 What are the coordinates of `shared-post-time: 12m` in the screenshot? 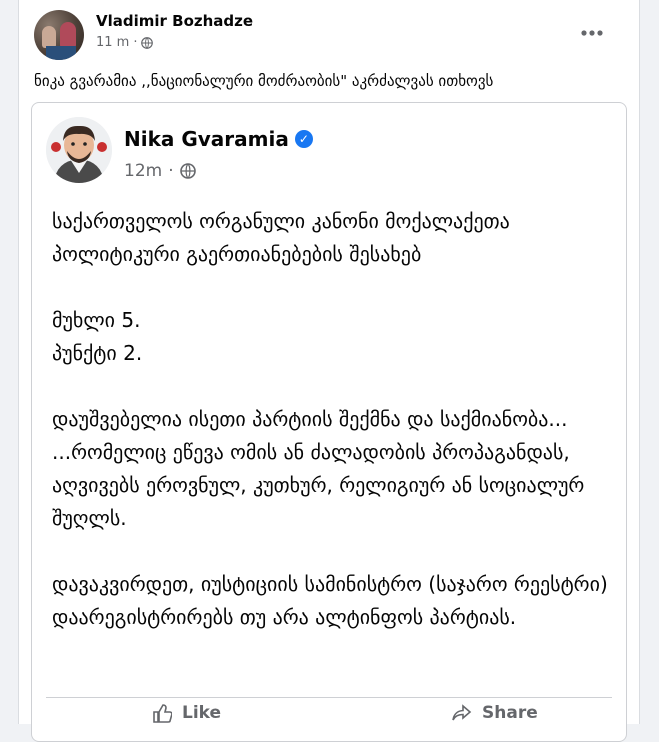 It's located at (143, 171).